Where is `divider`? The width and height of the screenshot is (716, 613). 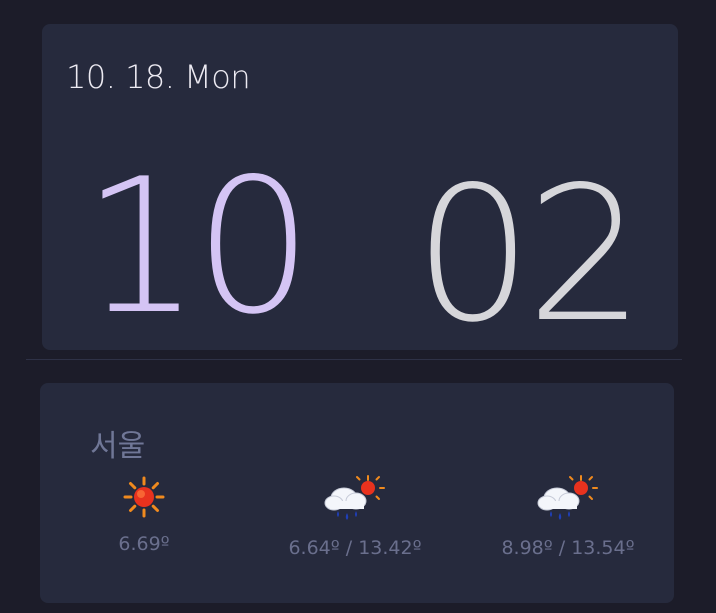 divider is located at coordinates (354, 359).